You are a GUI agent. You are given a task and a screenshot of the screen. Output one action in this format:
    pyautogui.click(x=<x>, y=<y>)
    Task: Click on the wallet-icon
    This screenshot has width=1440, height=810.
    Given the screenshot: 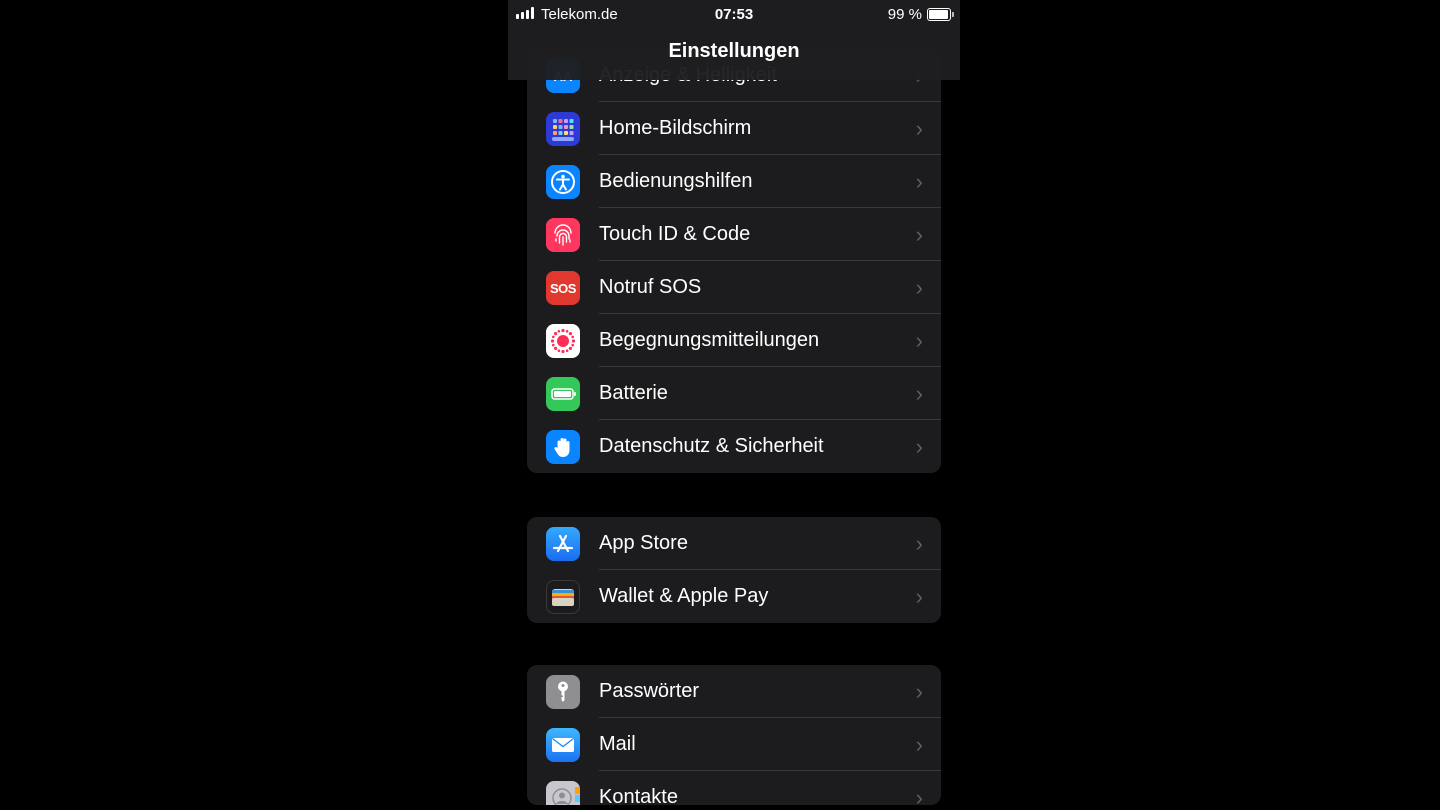 What is the action you would take?
    pyautogui.click(x=563, y=597)
    